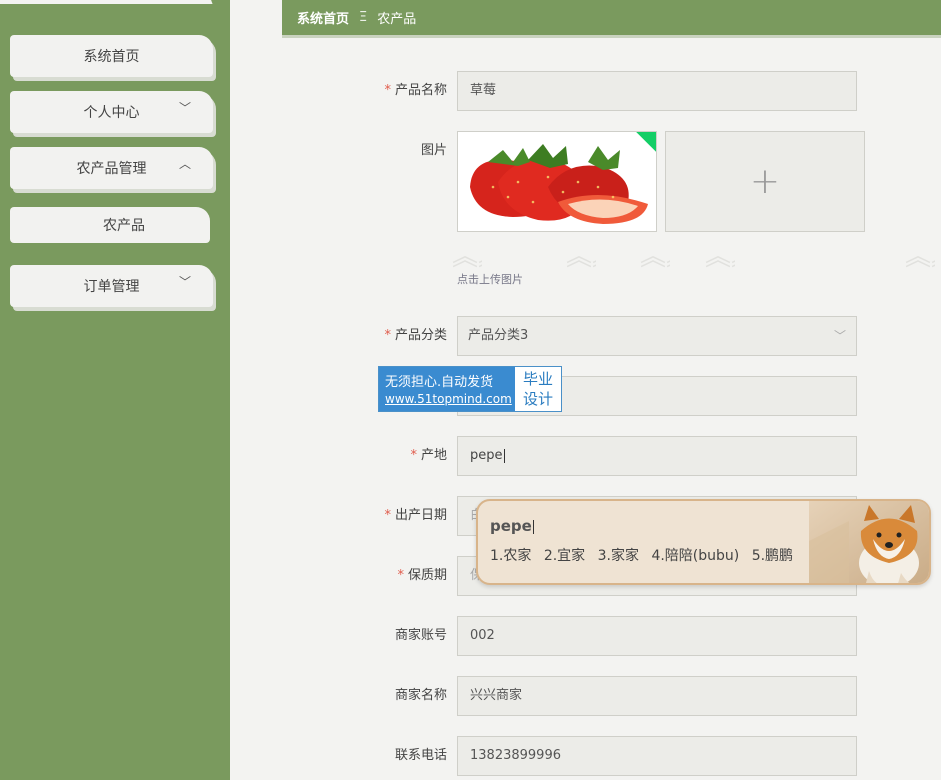 The image size is (941, 780). Describe the element at coordinates (657, 336) in the screenshot. I see `category-select: 产品分类3 ﹀` at that location.